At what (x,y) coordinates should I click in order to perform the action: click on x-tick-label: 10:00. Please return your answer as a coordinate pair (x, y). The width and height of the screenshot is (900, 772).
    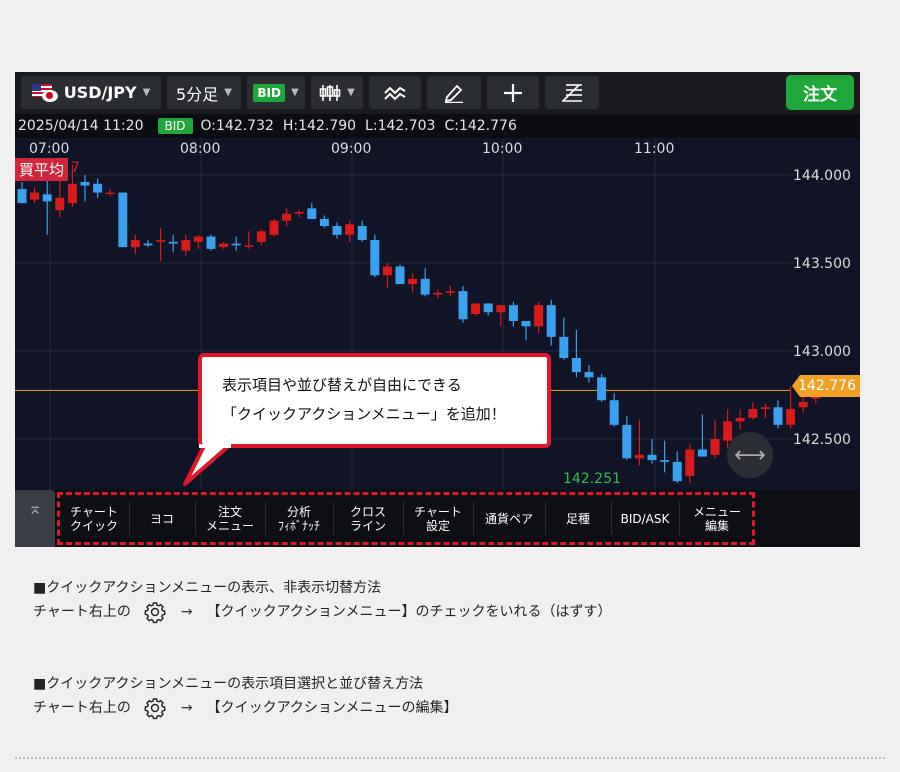
    Looking at the image, I should click on (502, 149).